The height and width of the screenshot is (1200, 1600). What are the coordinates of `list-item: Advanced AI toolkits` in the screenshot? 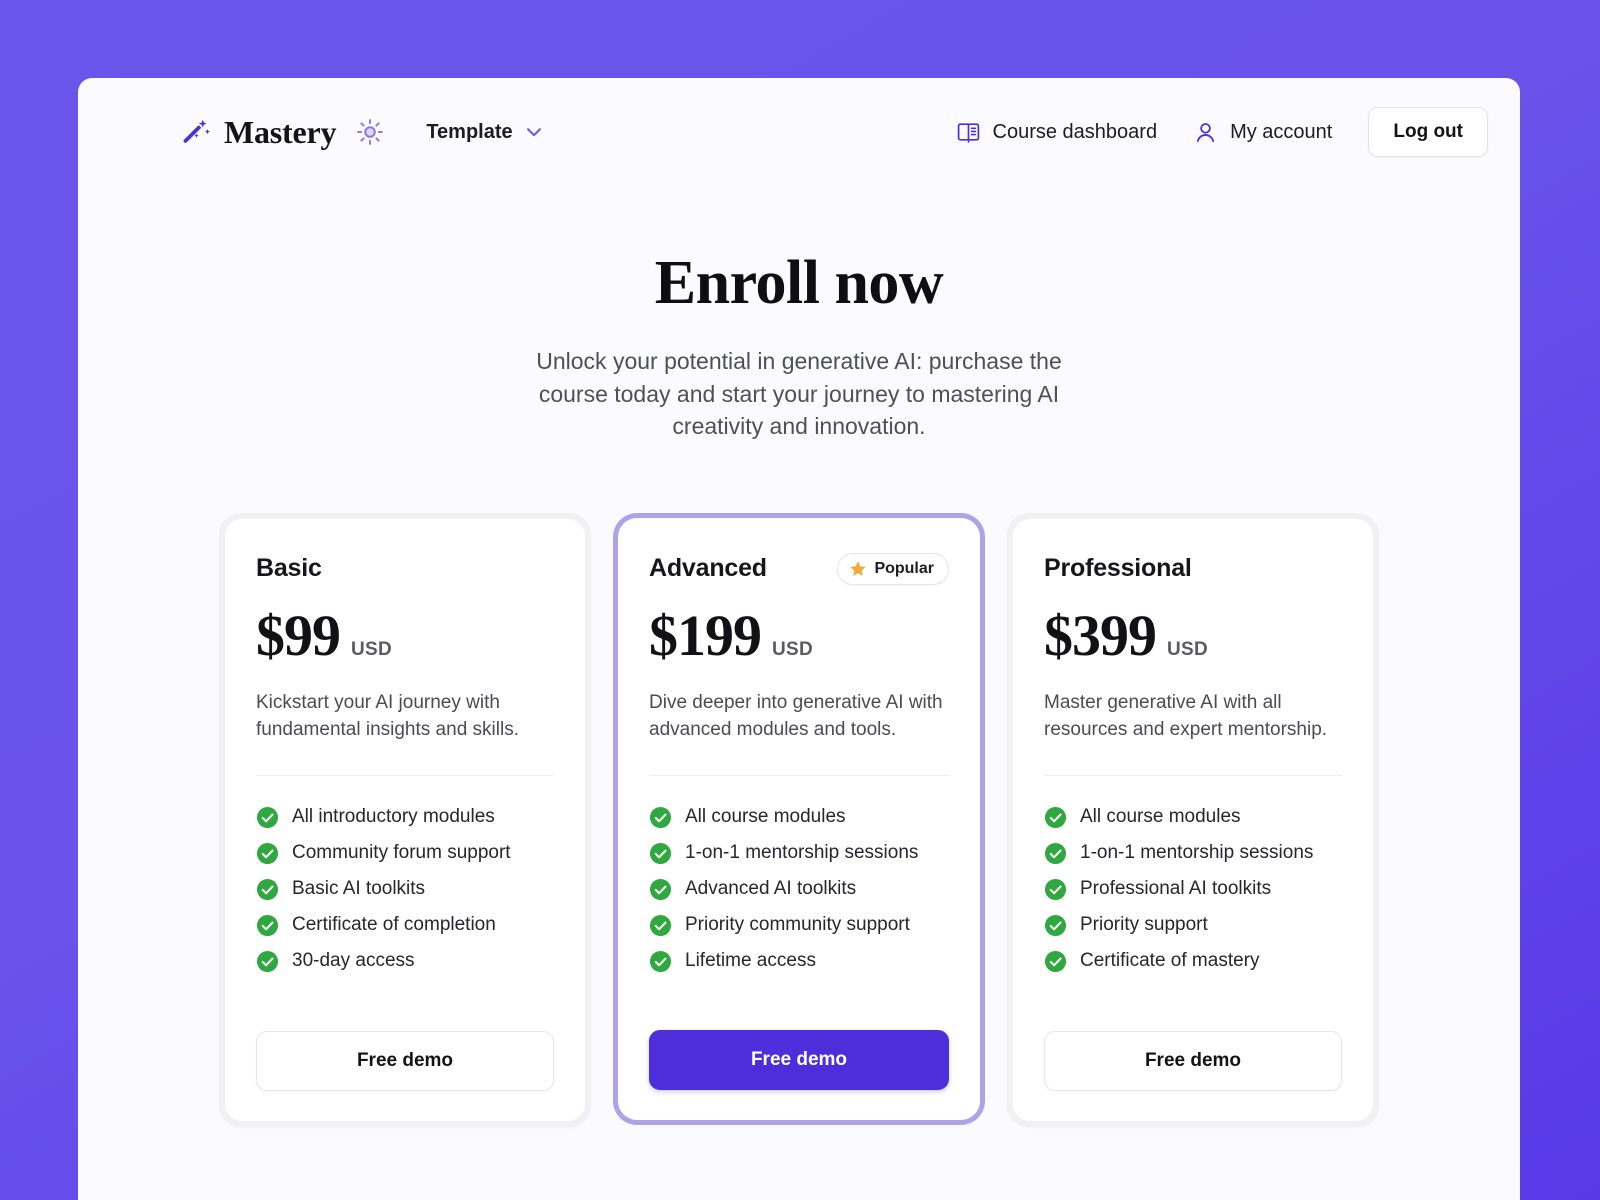 It's located at (799, 889).